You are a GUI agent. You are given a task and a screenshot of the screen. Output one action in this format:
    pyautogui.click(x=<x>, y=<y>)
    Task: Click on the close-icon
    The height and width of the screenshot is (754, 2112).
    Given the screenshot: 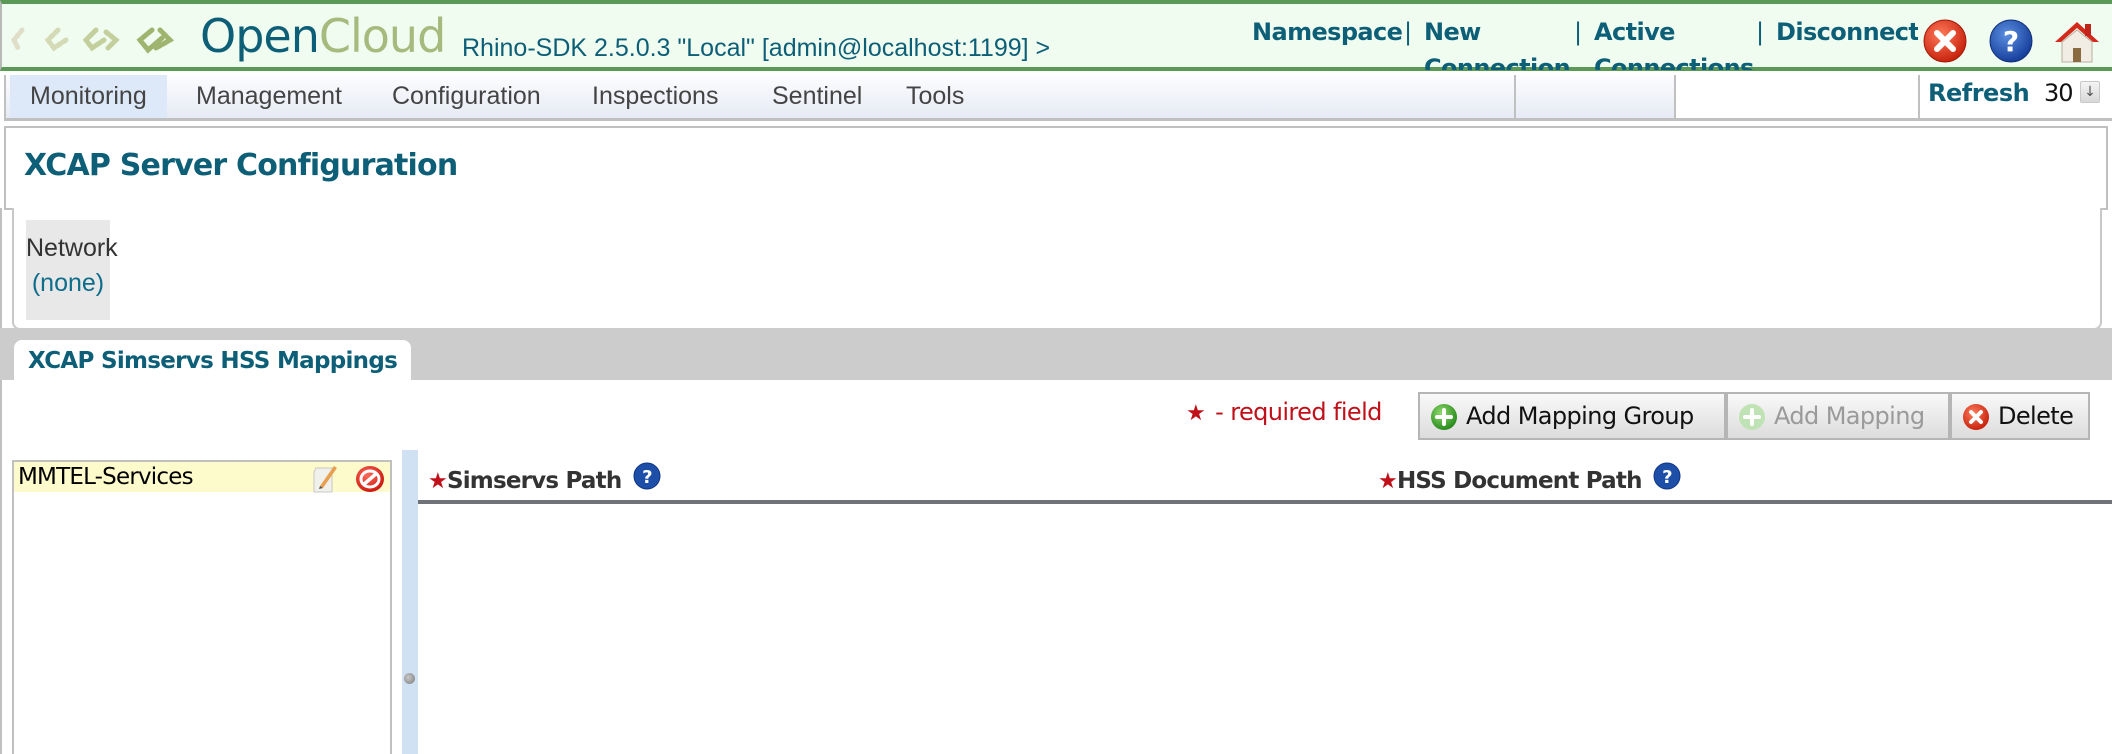 What is the action you would take?
    pyautogui.click(x=1945, y=41)
    